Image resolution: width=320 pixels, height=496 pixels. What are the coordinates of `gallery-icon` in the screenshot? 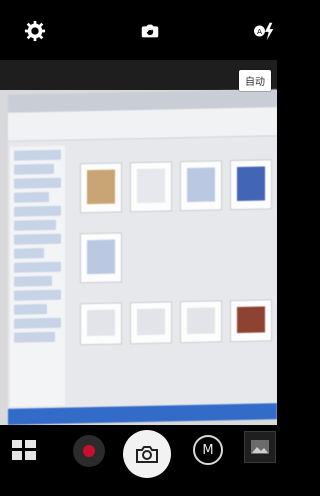 It's located at (260, 447).